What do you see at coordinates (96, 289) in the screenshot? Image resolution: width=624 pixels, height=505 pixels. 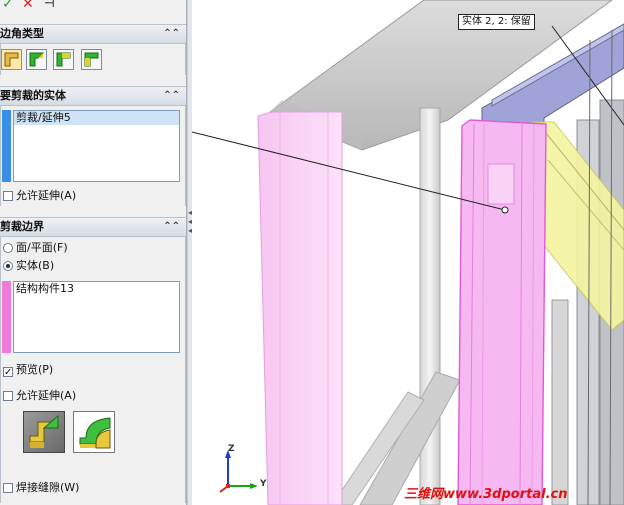 I see `list-item: 结构构件13` at bounding box center [96, 289].